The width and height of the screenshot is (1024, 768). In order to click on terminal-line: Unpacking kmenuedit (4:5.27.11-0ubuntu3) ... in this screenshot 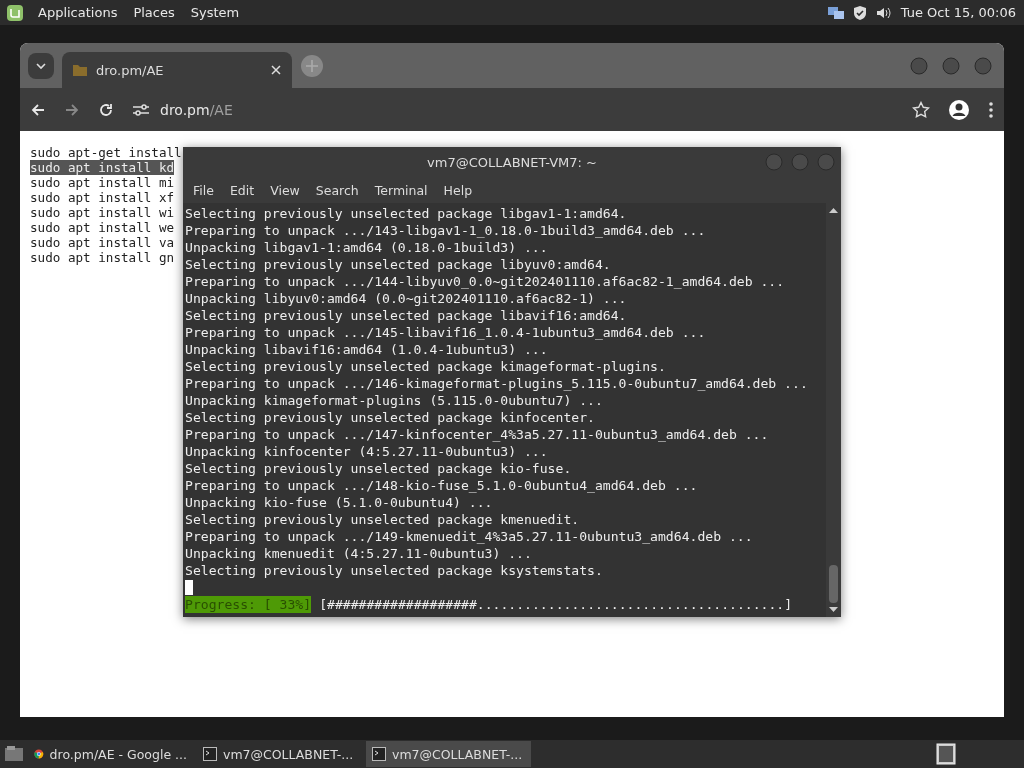, I will do `click(358, 553)`.